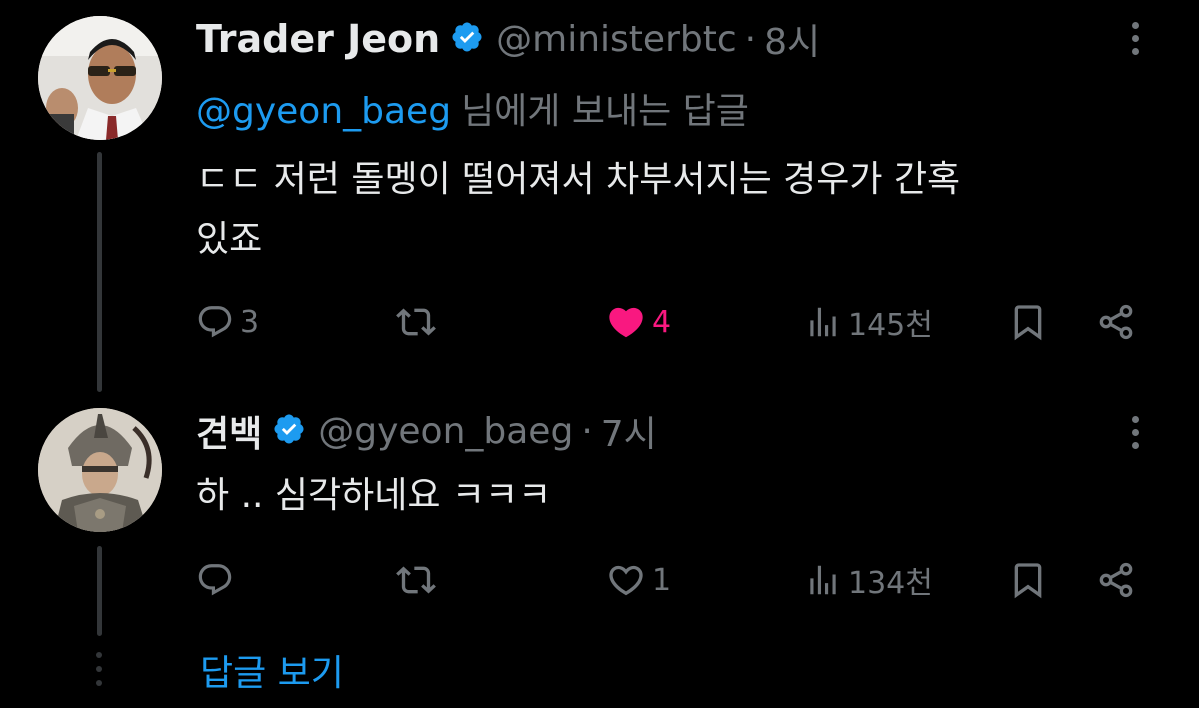  What do you see at coordinates (374, 495) in the screenshot?
I see `tweet-text-line: 하 .. 심각하네요 ㅋㅋㅋ` at bounding box center [374, 495].